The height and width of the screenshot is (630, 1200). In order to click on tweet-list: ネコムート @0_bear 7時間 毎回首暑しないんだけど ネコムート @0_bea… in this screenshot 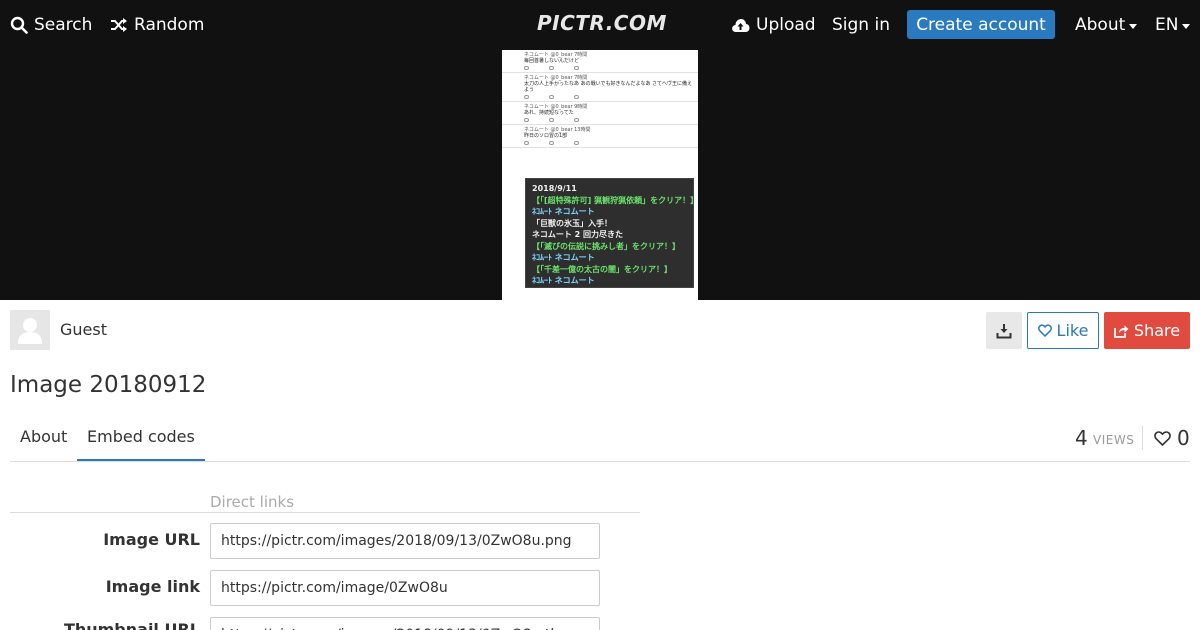, I will do `click(600, 99)`.